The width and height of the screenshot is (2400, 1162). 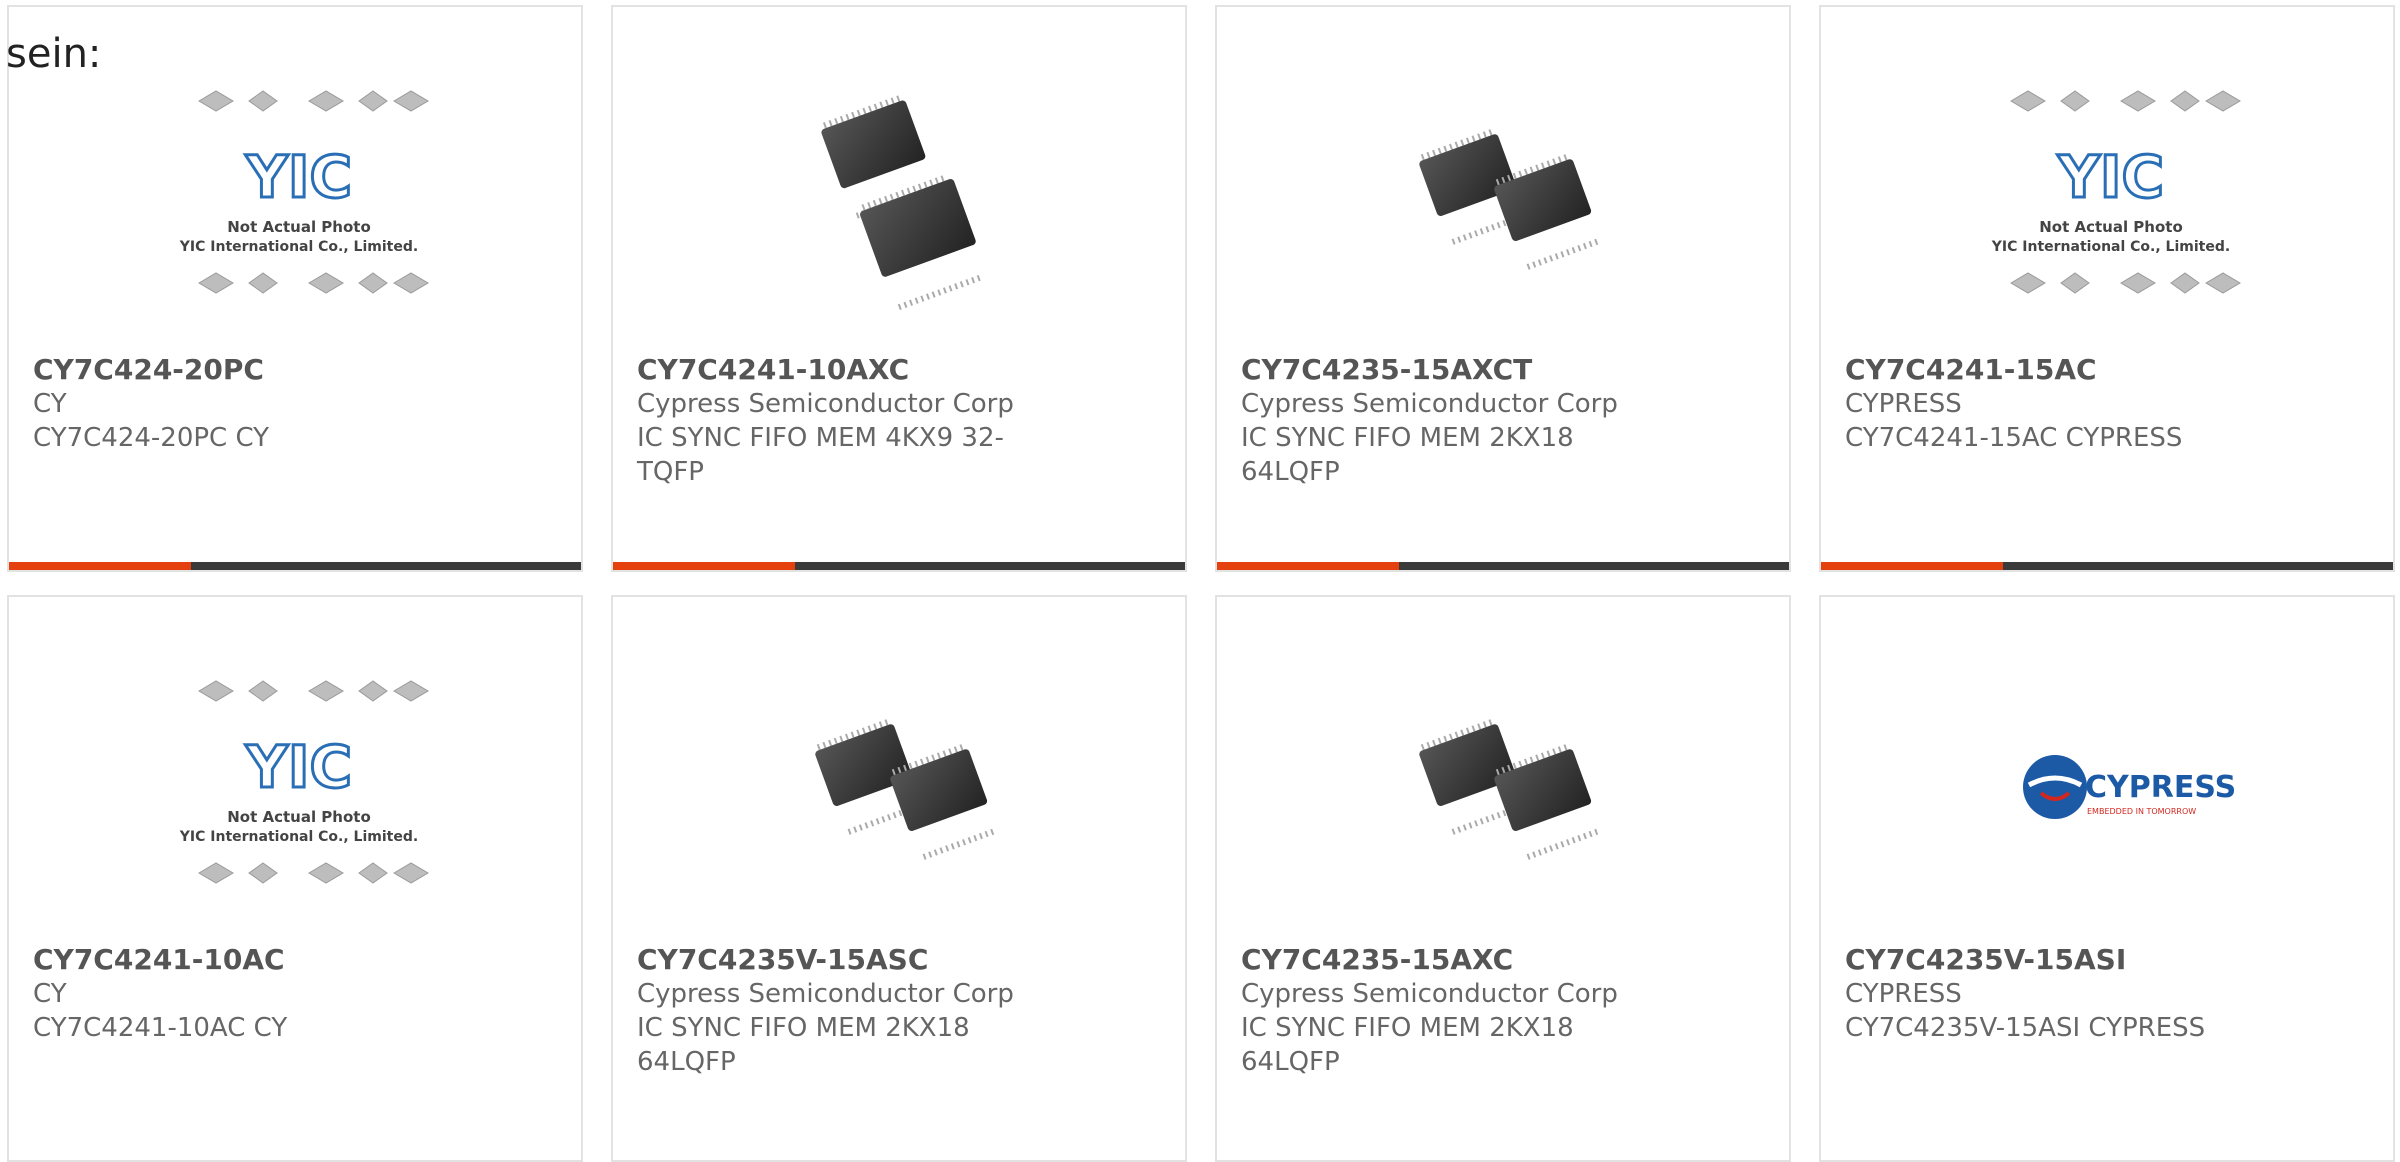 What do you see at coordinates (837, 370) in the screenshot?
I see `part-number-link: CY7C4241-10AXC` at bounding box center [837, 370].